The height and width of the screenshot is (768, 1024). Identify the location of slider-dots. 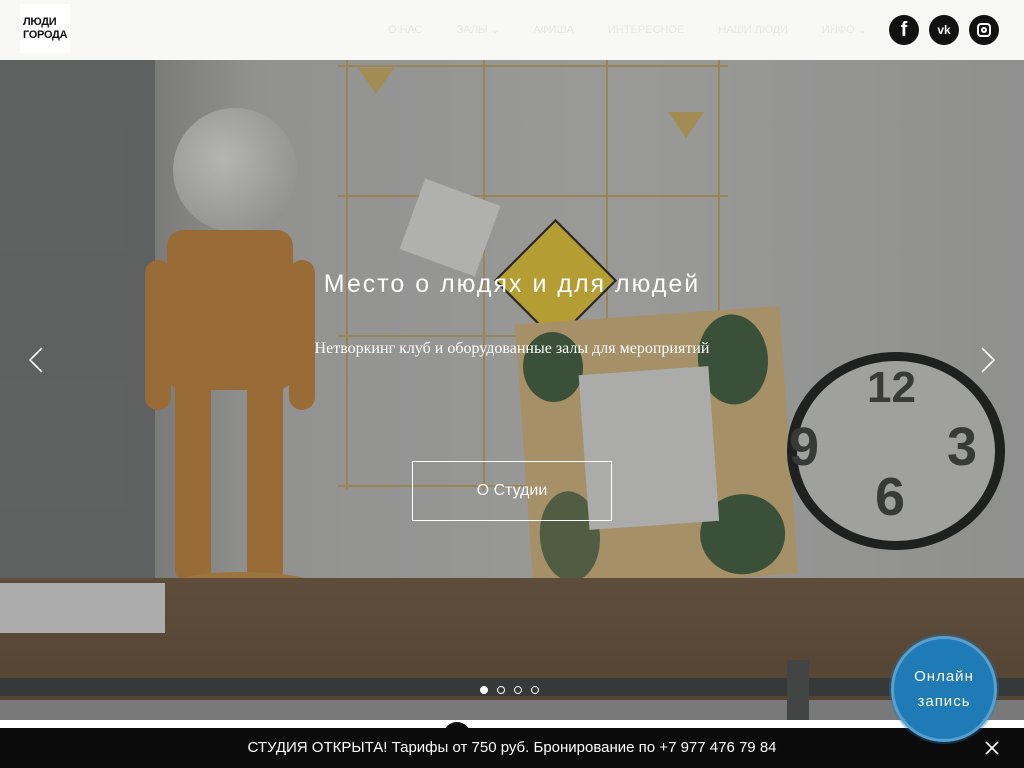
(514, 690).